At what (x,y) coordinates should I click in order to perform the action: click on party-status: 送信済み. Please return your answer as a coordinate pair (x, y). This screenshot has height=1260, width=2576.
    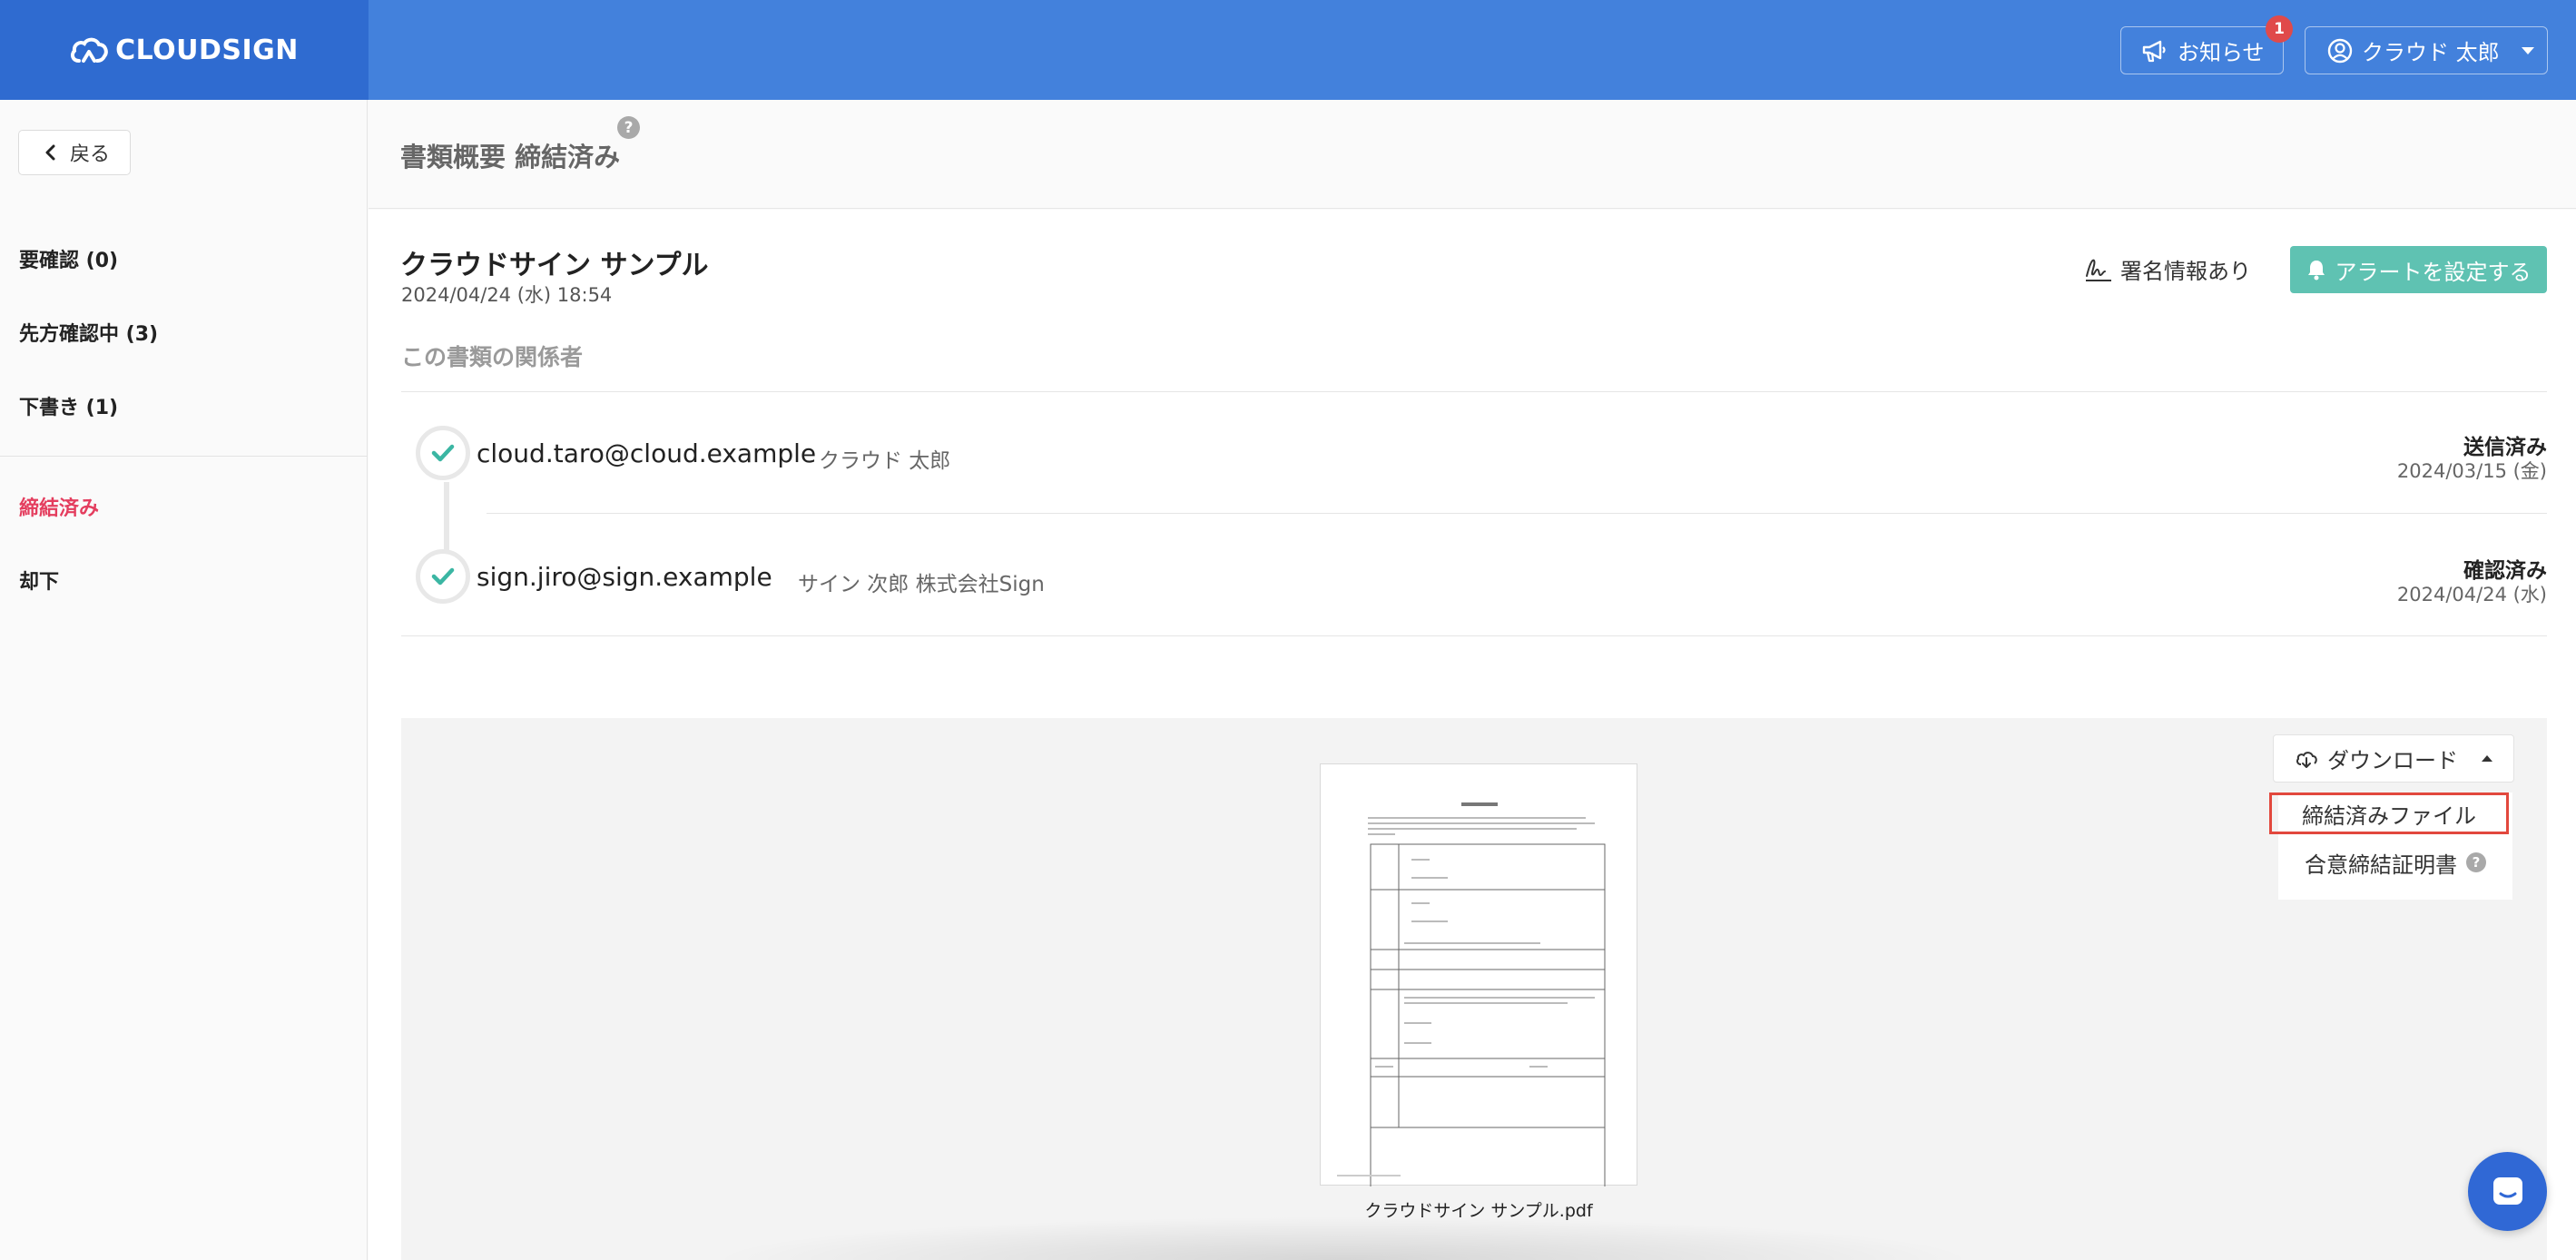
    Looking at the image, I should click on (2505, 448).